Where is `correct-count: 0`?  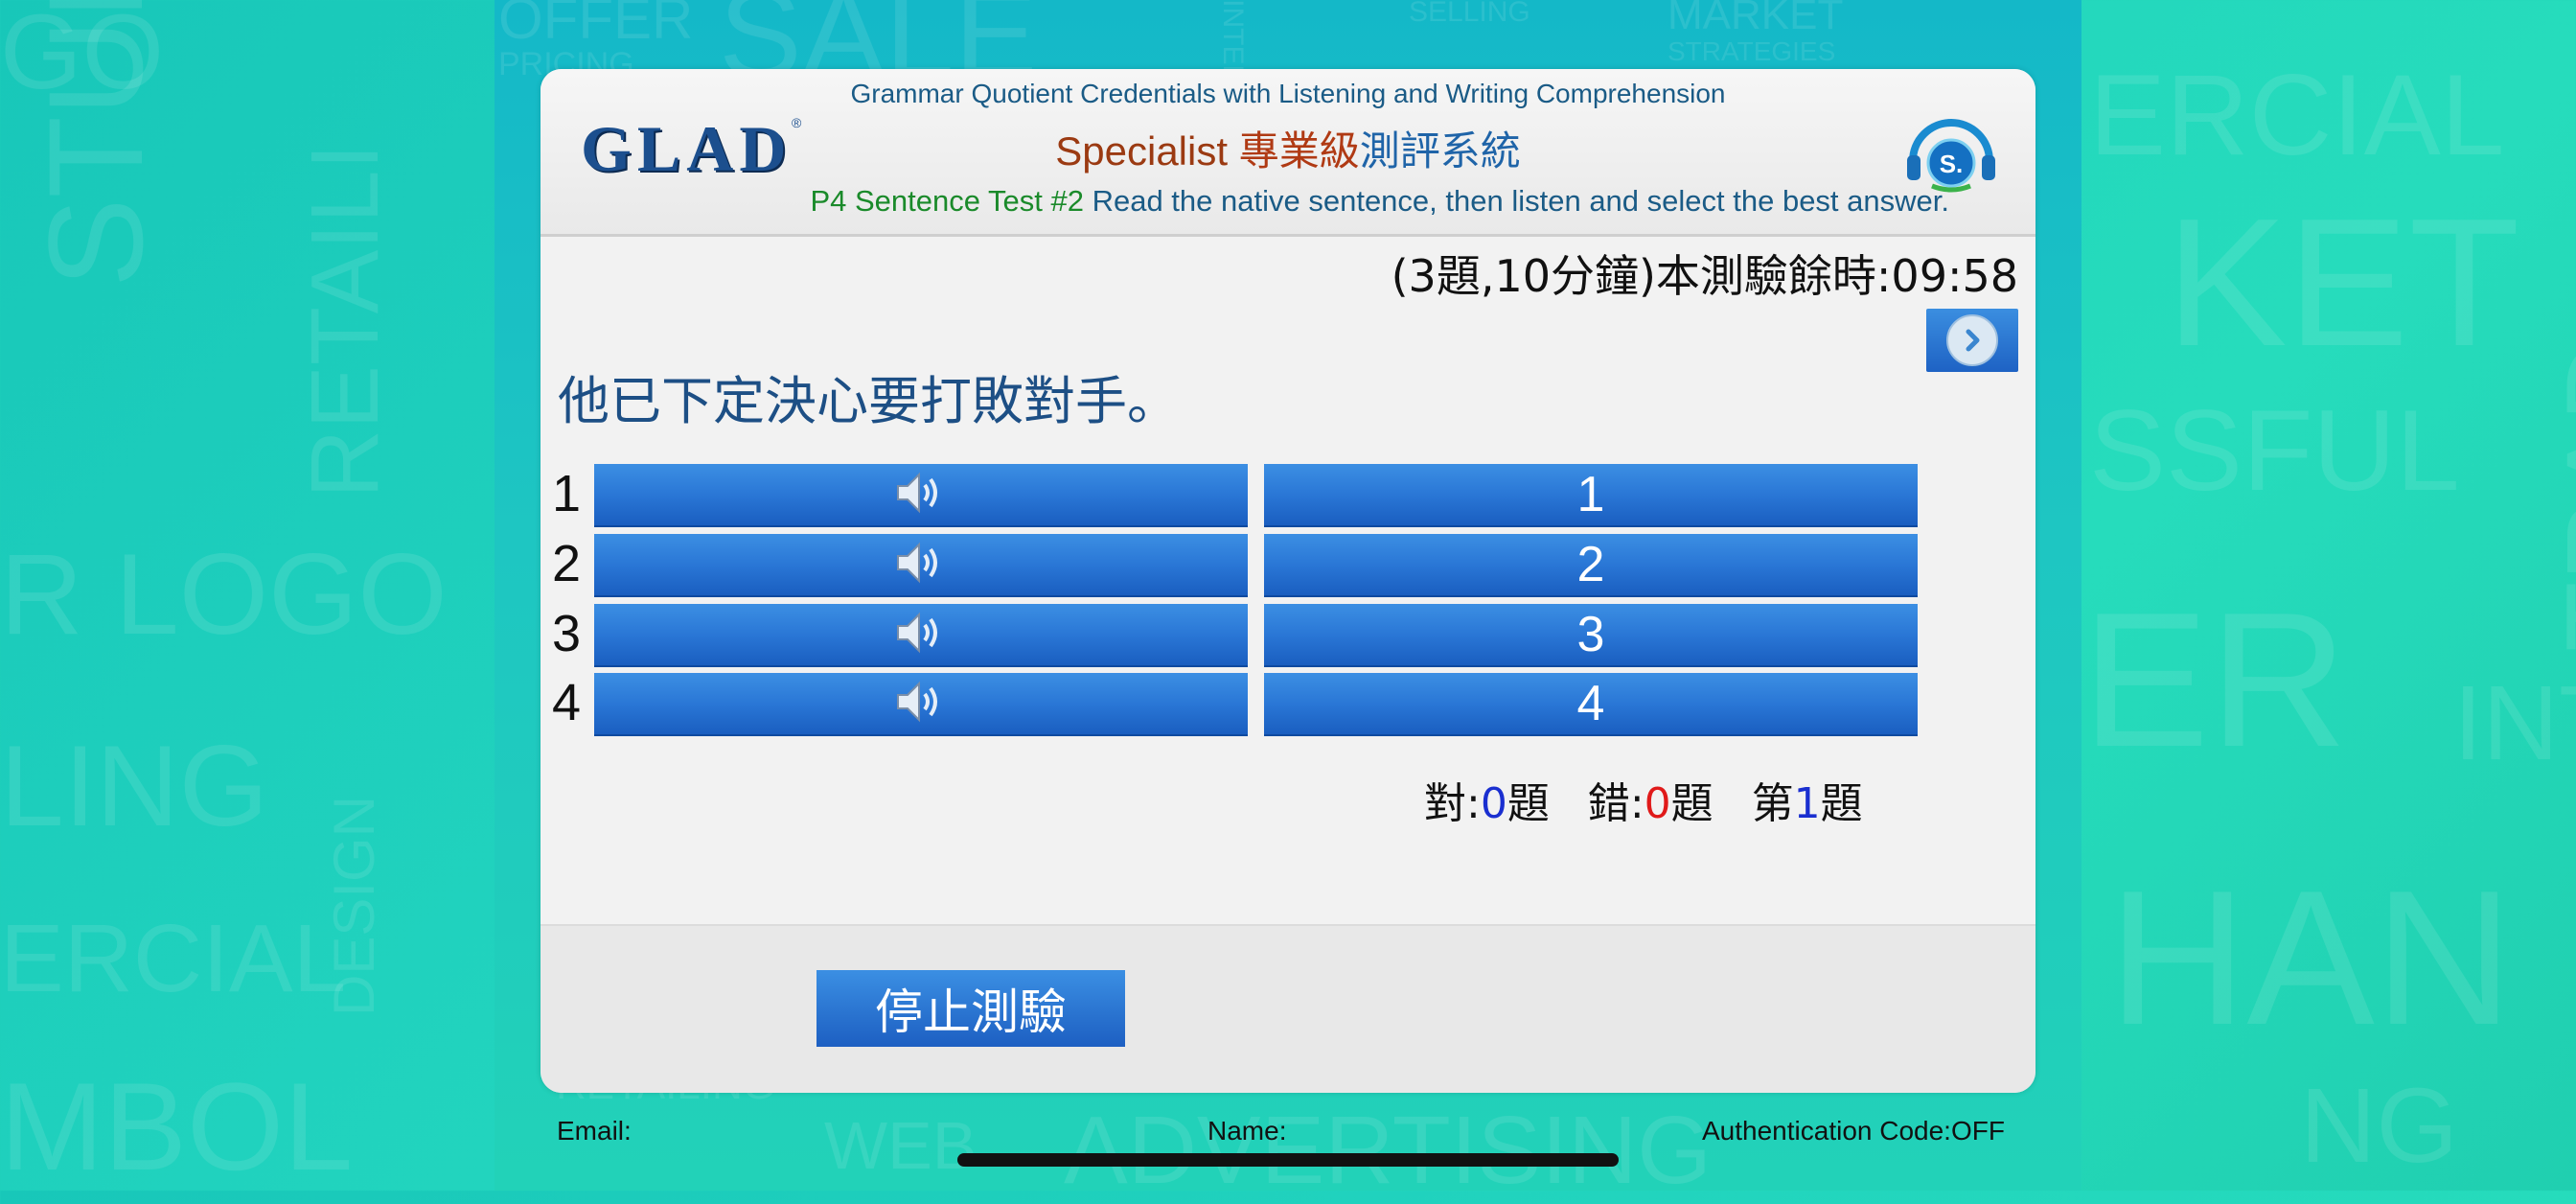
correct-count: 0 is located at coordinates (1493, 803).